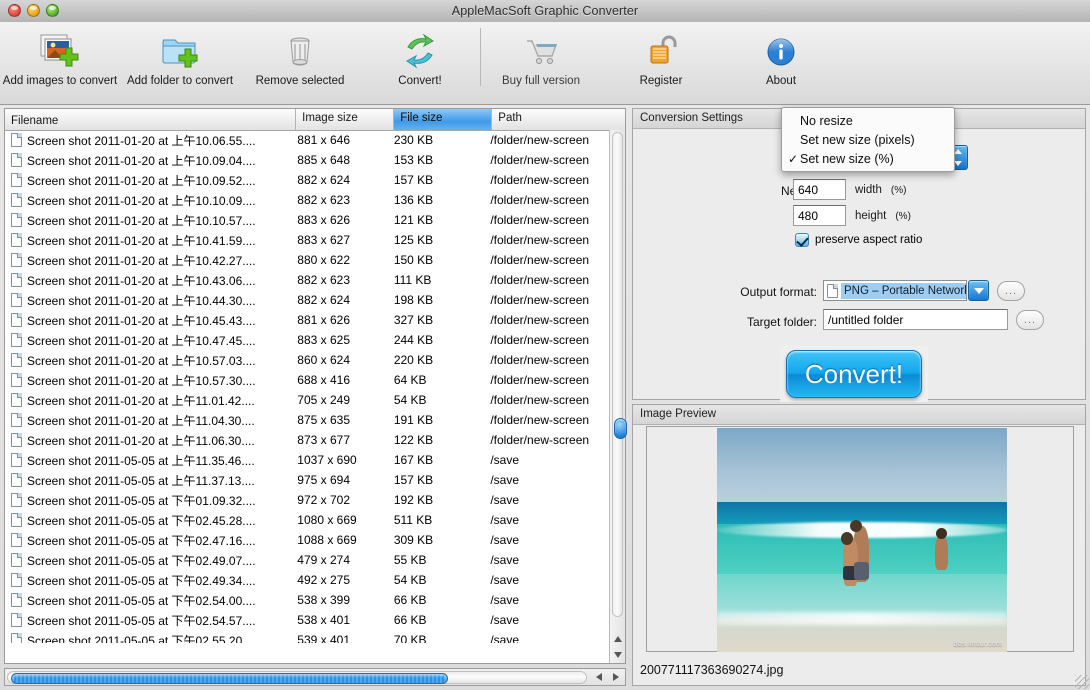 Image resolution: width=1090 pixels, height=690 pixels. What do you see at coordinates (345, 119) in the screenshot?
I see `column-header-image-size: Image size` at bounding box center [345, 119].